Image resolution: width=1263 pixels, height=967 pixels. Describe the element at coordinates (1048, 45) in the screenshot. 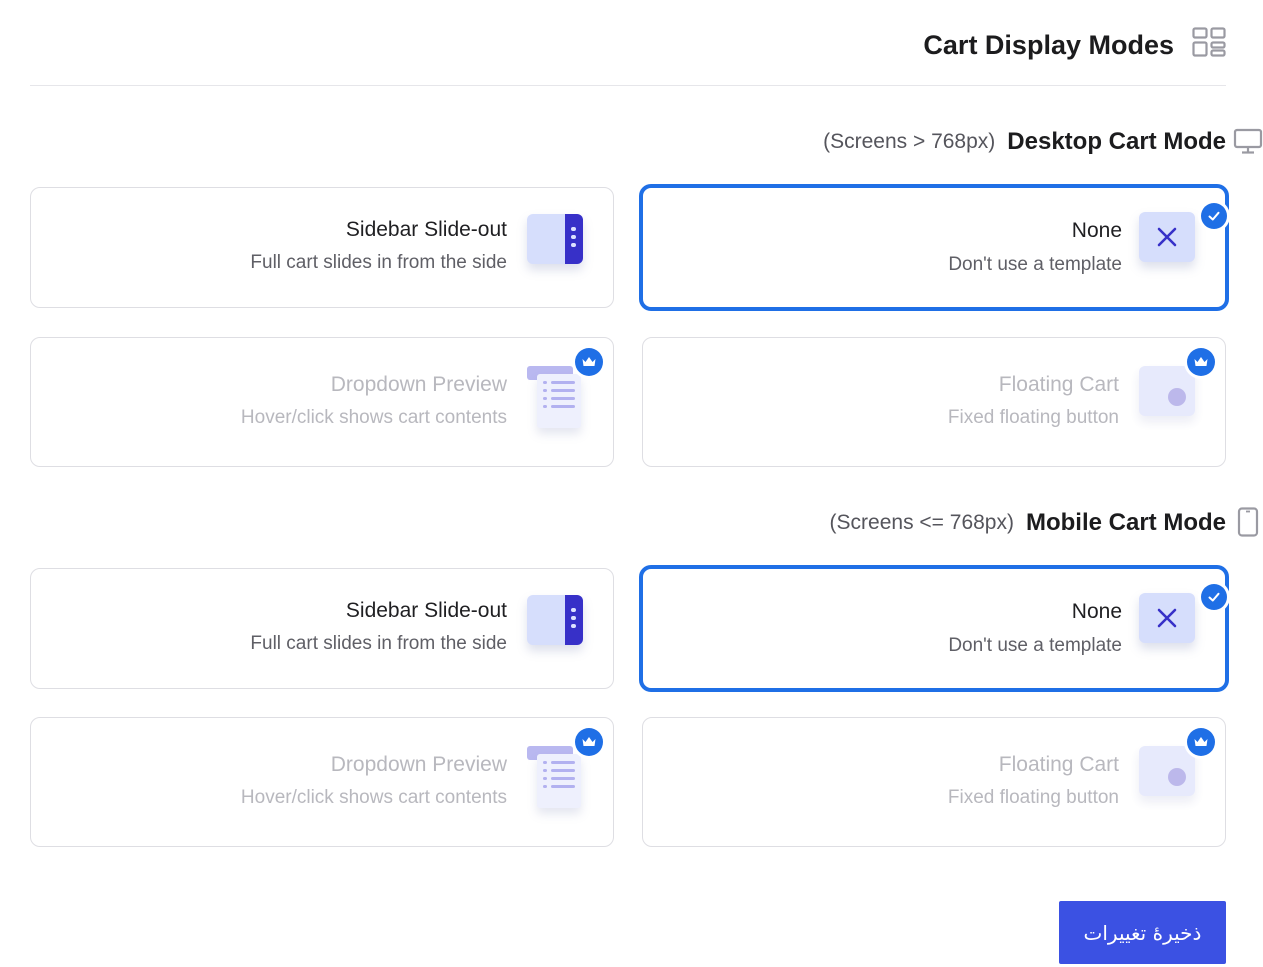

I see `page-title: Cart Display Modes` at that location.